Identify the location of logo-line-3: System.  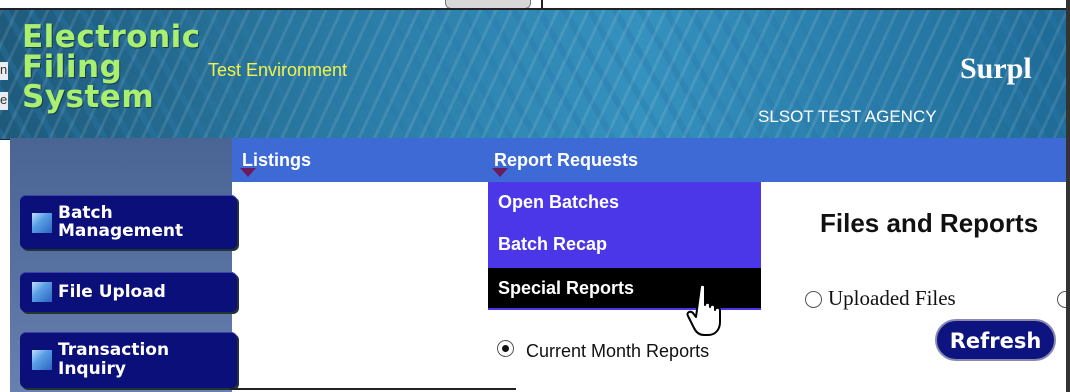
(88, 97).